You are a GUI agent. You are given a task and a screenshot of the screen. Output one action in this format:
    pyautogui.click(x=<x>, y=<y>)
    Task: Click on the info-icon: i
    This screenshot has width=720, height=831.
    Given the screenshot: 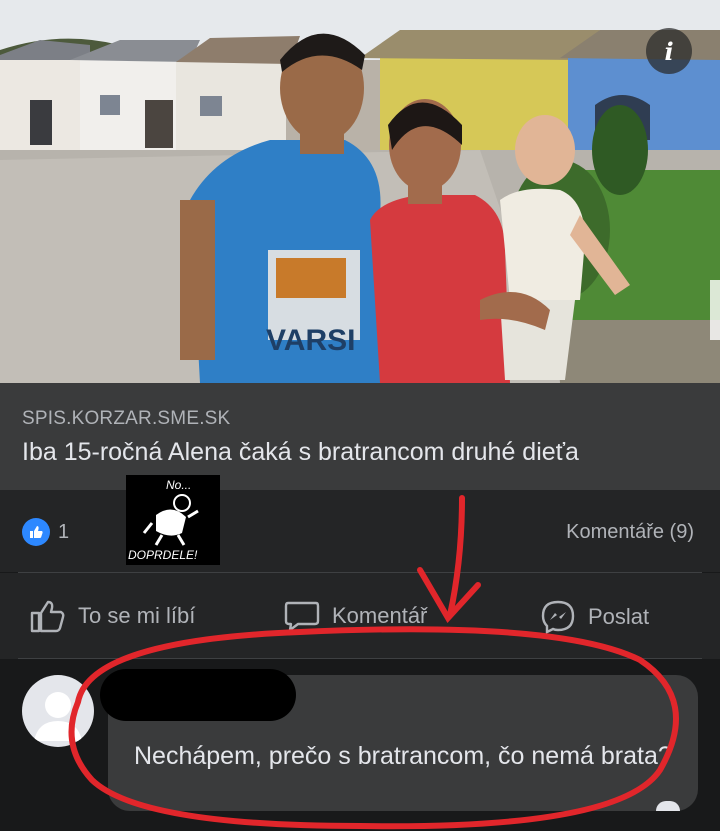 What is the action you would take?
    pyautogui.click(x=669, y=51)
    